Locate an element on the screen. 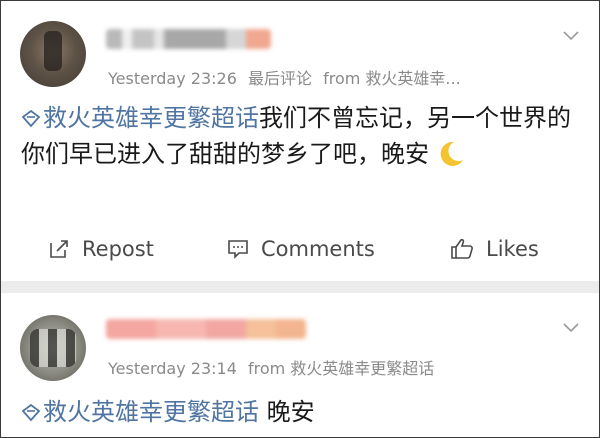 Image resolution: width=600 pixels, height=438 pixels. post-meta: Yesterday 23:14 from 救火英雄幸更繁超话 is located at coordinates (274, 367).